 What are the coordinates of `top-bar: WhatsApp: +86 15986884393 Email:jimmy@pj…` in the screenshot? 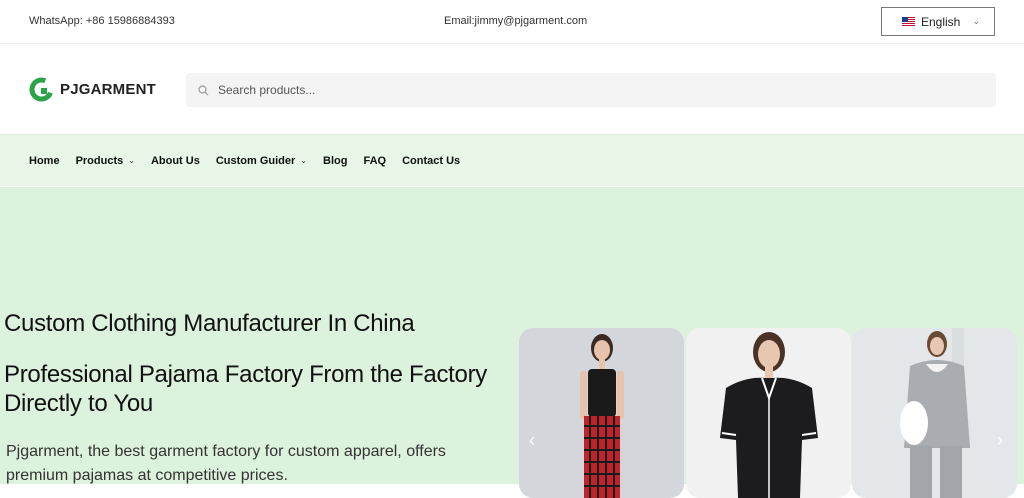 It's located at (512, 22).